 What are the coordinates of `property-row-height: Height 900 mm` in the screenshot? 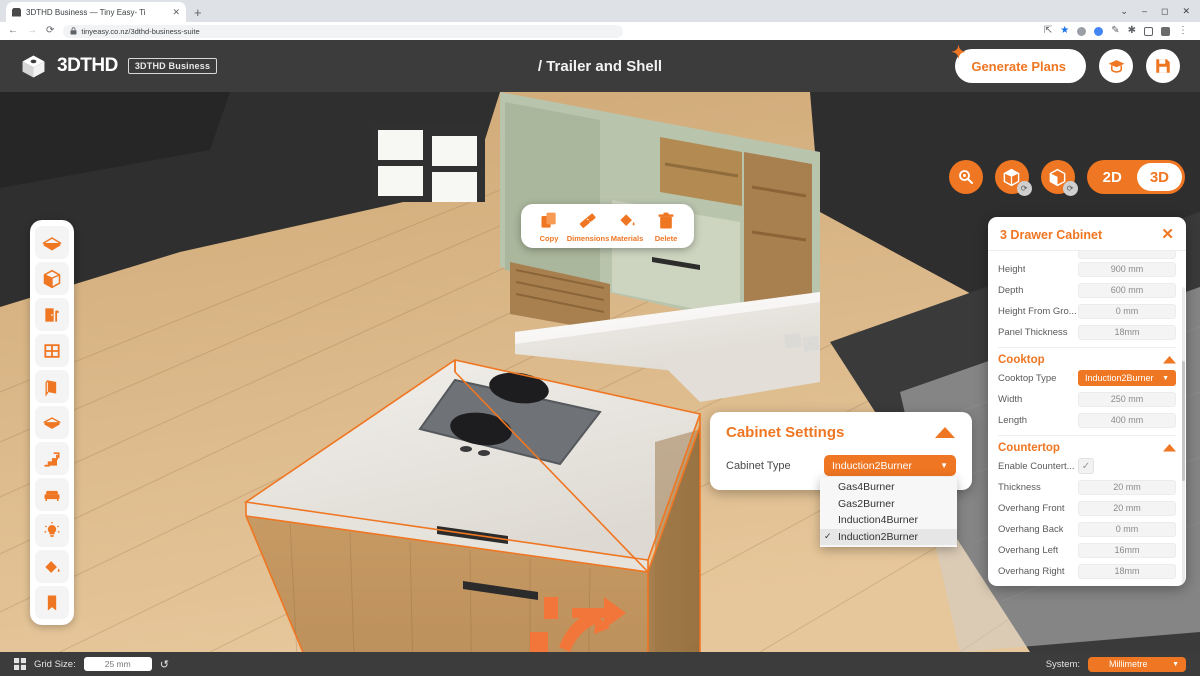 It's located at (1087, 269).